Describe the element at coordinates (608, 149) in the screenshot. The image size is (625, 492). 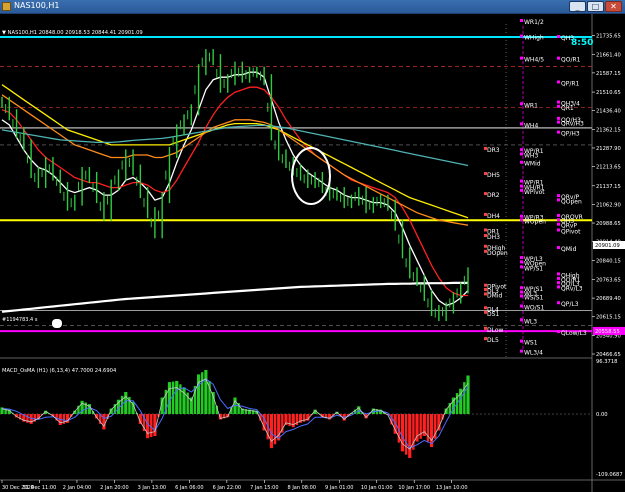
I see `price-tick-label: 21287.90` at that location.